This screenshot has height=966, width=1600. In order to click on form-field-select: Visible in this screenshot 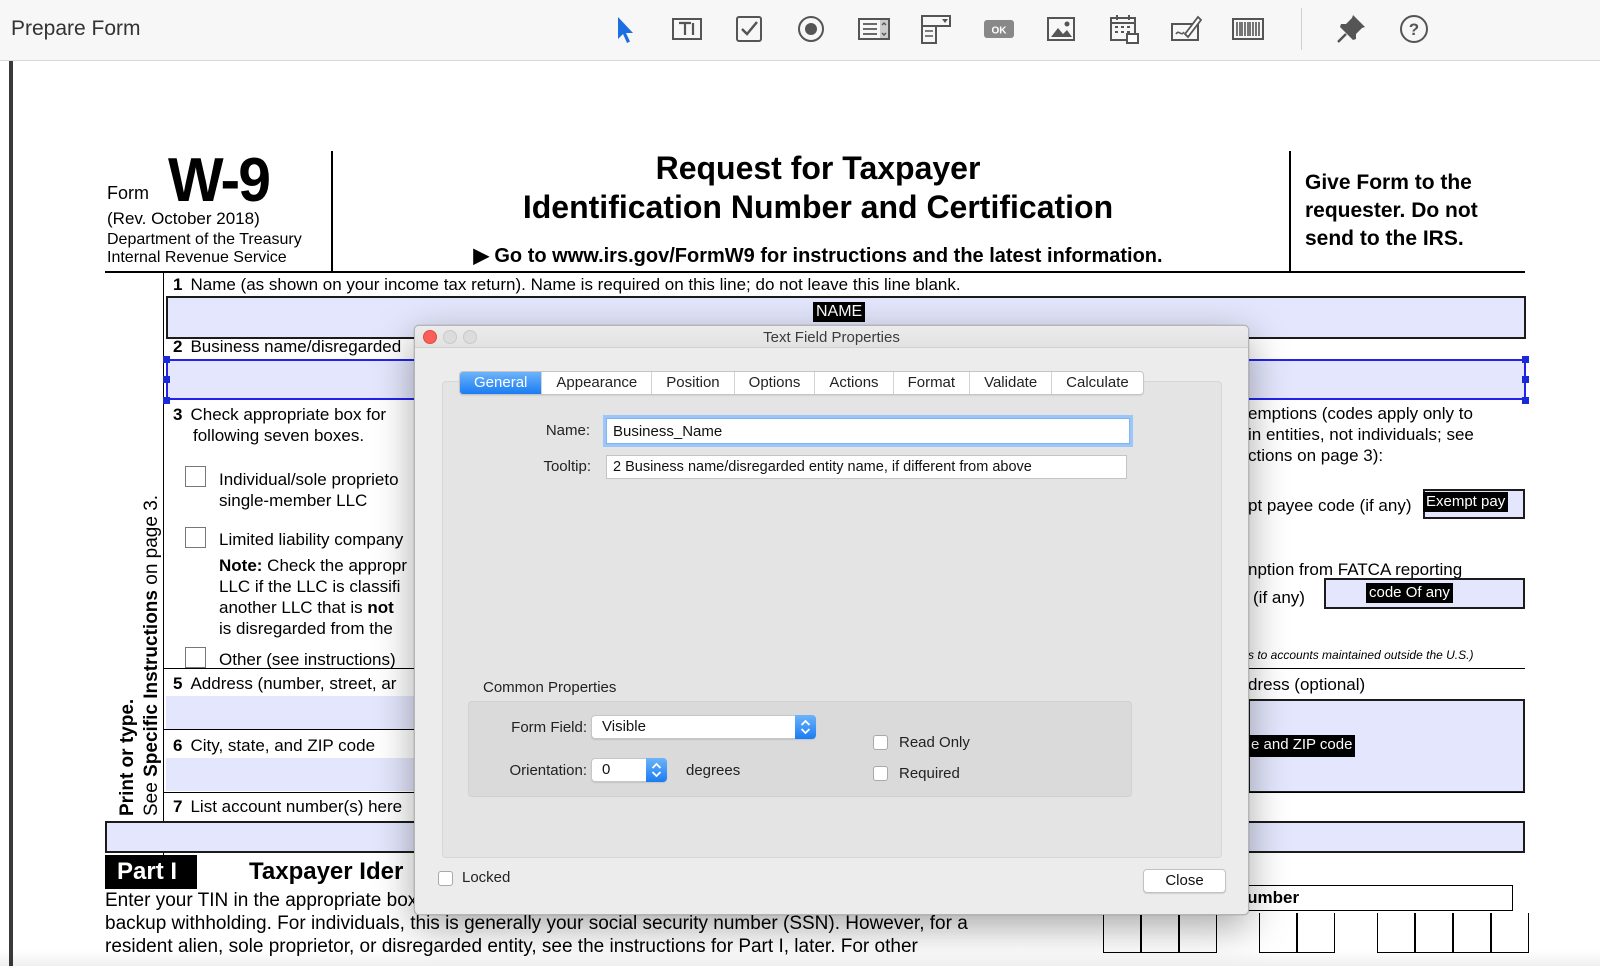, I will do `click(703, 727)`.